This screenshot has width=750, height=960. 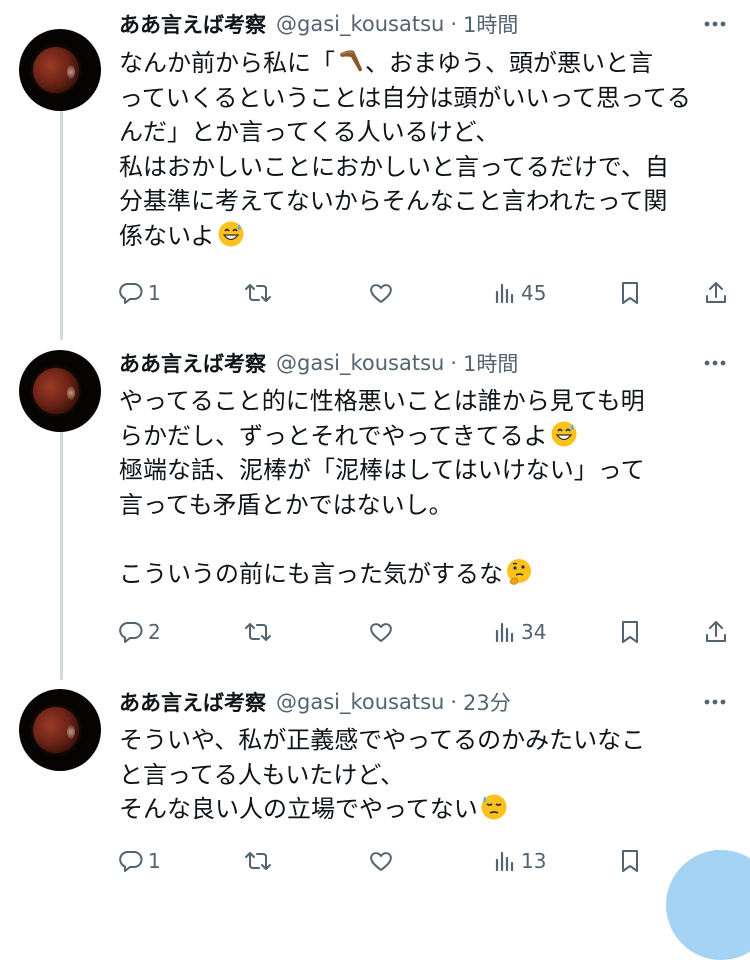 What do you see at coordinates (494, 807) in the screenshot?
I see `downcast-sweat-emoji-icon` at bounding box center [494, 807].